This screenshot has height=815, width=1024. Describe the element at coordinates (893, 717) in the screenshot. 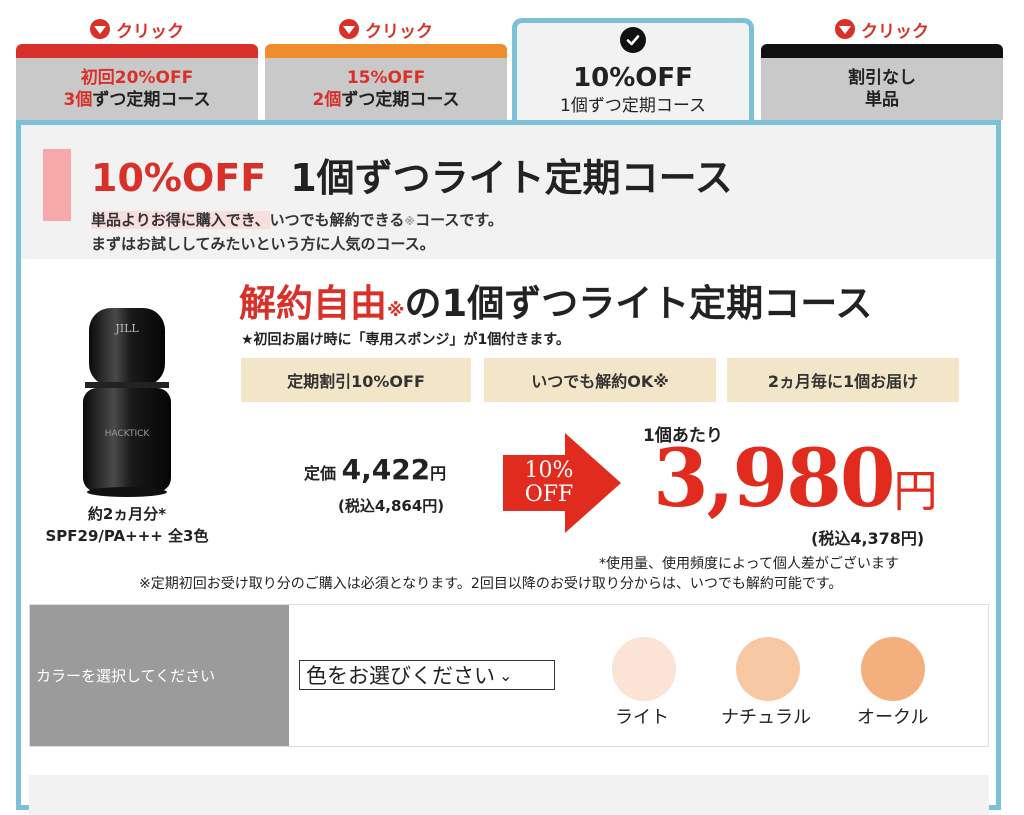

I see `swatch-label-ochre: オークル` at that location.